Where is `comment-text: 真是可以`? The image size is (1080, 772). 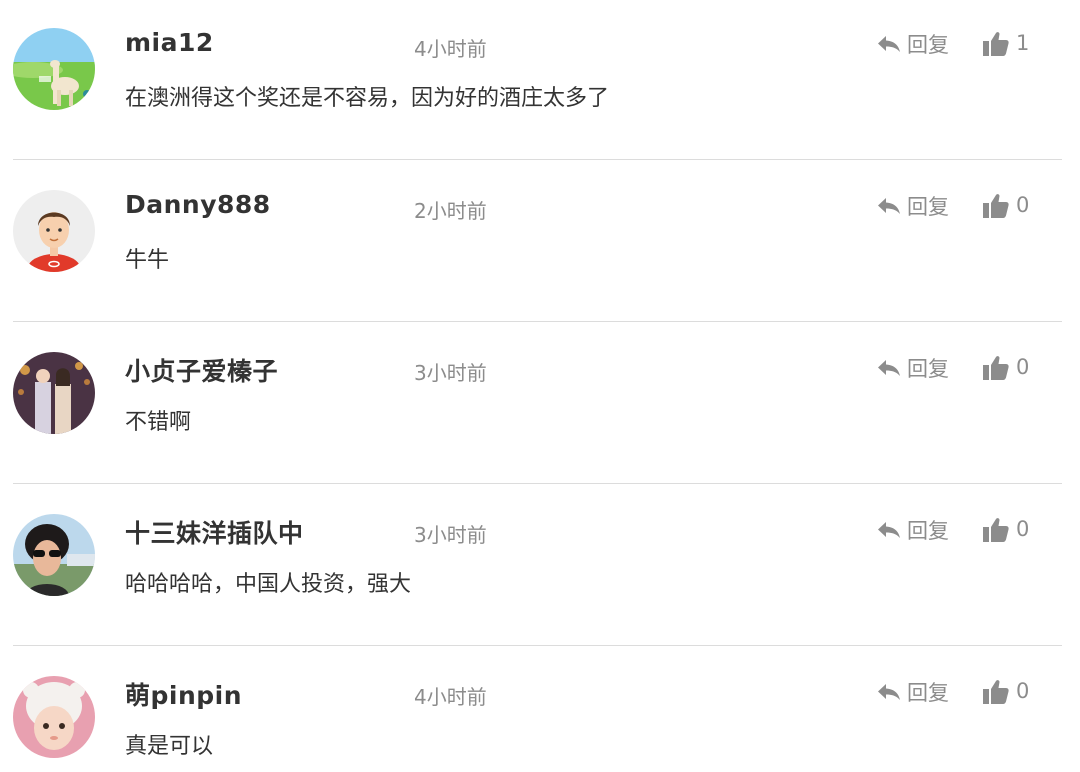
comment-text: 真是可以 is located at coordinates (169, 746).